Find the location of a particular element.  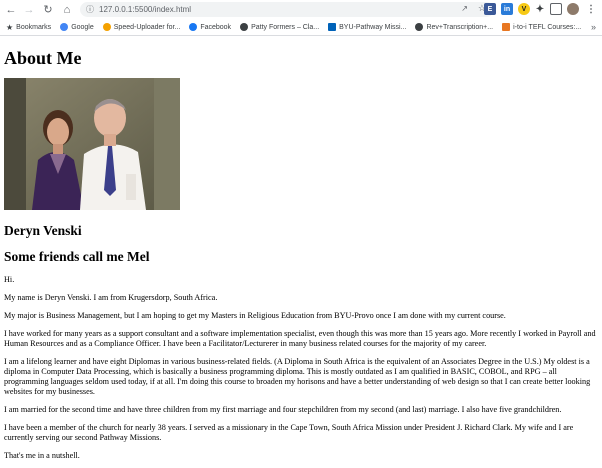

byu-pathway-icon is located at coordinates (332, 27).